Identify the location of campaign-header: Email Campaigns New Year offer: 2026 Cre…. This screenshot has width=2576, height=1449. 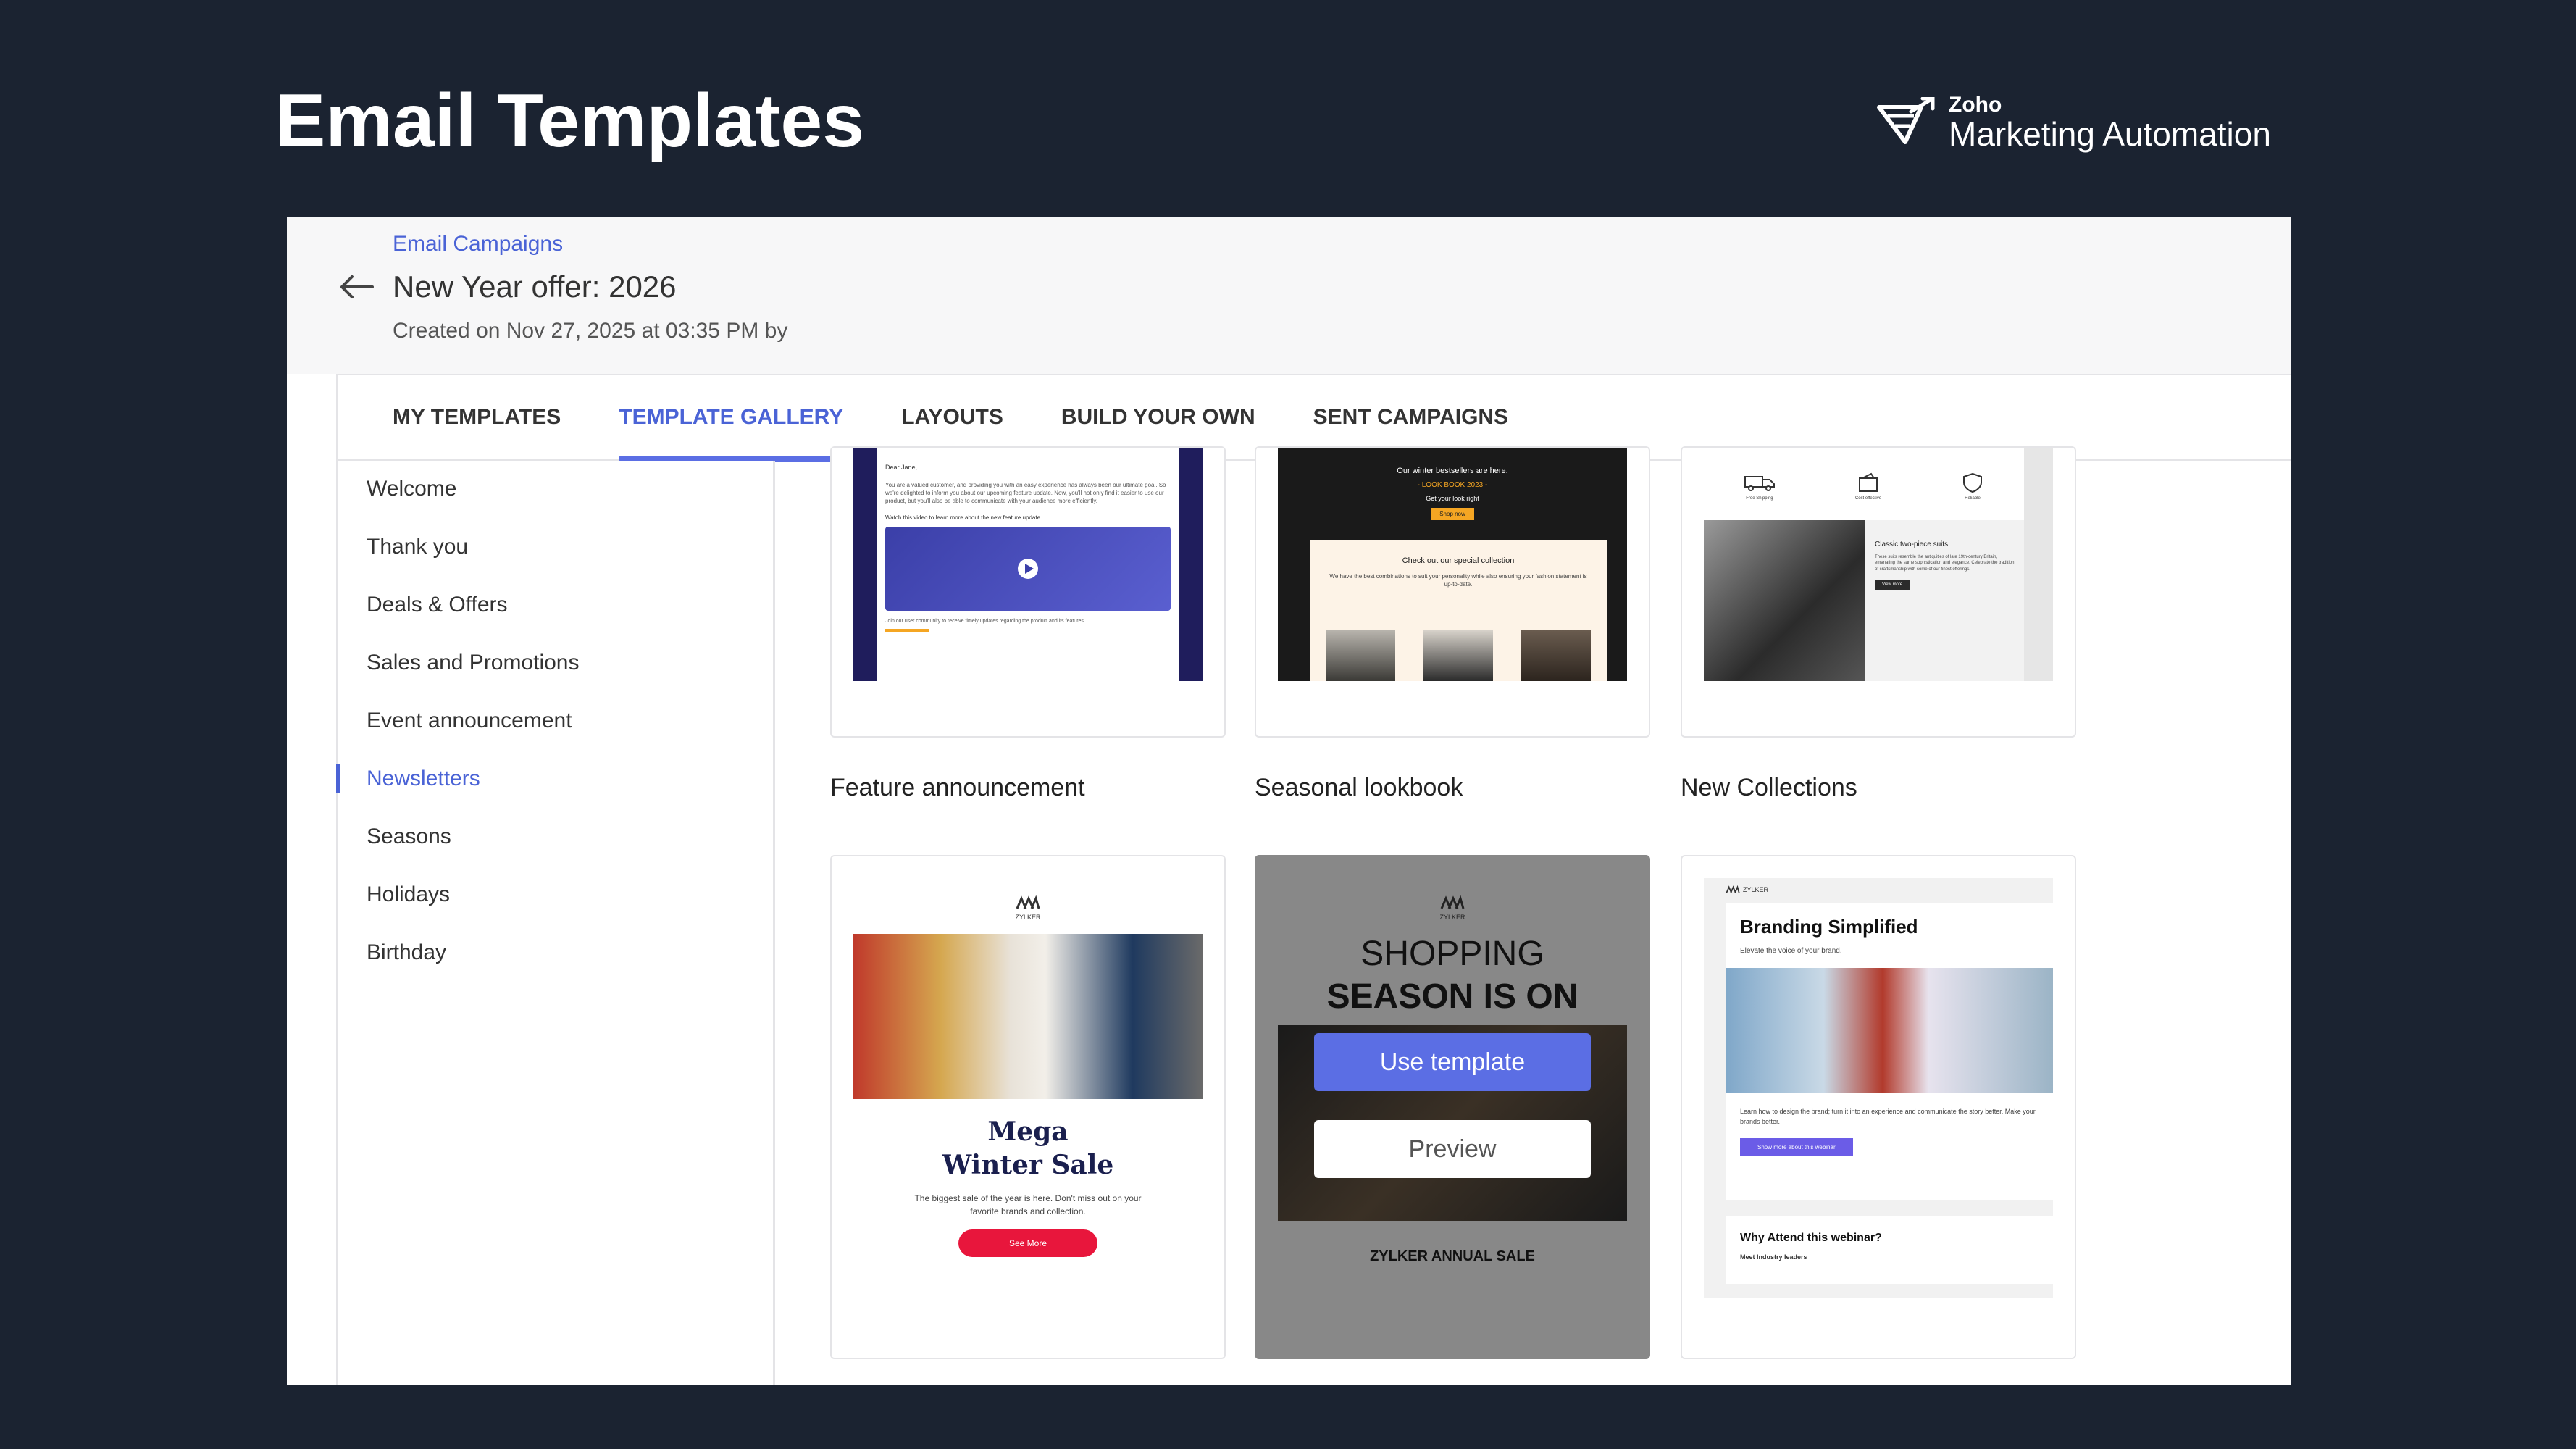
(1289, 296).